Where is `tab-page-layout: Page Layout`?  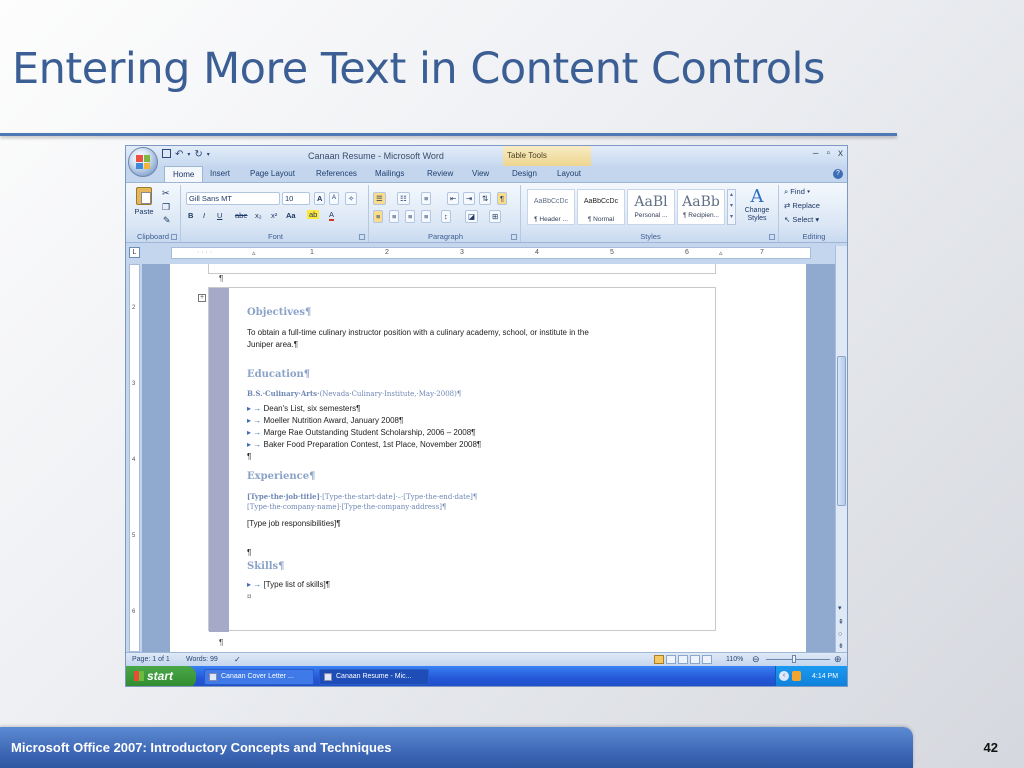 tab-page-layout: Page Layout is located at coordinates (272, 173).